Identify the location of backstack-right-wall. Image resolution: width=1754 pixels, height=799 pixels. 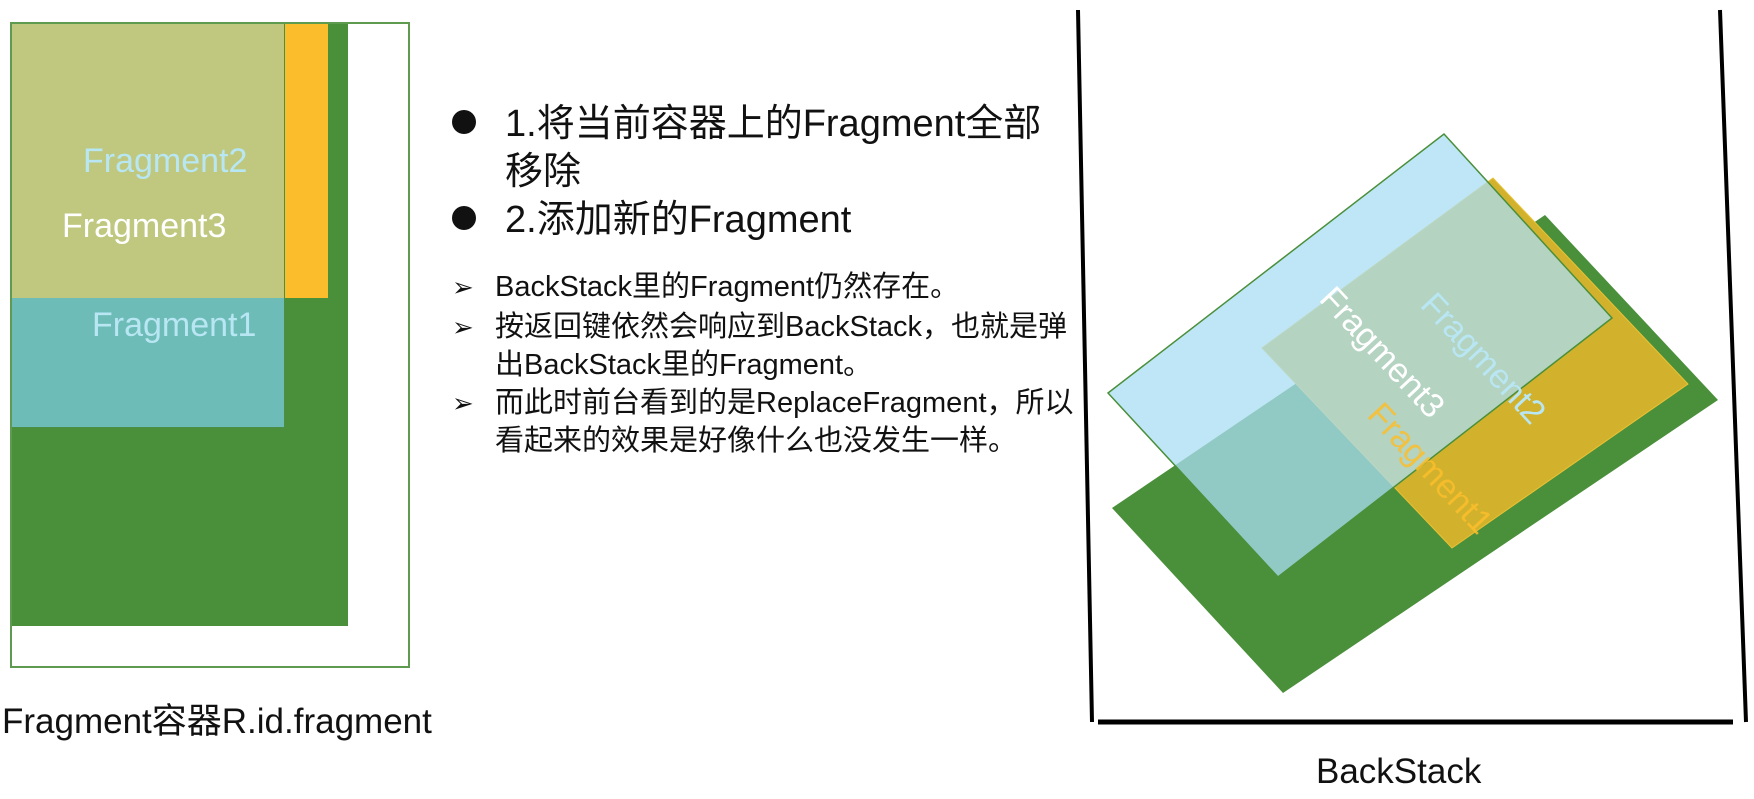
(1733, 366).